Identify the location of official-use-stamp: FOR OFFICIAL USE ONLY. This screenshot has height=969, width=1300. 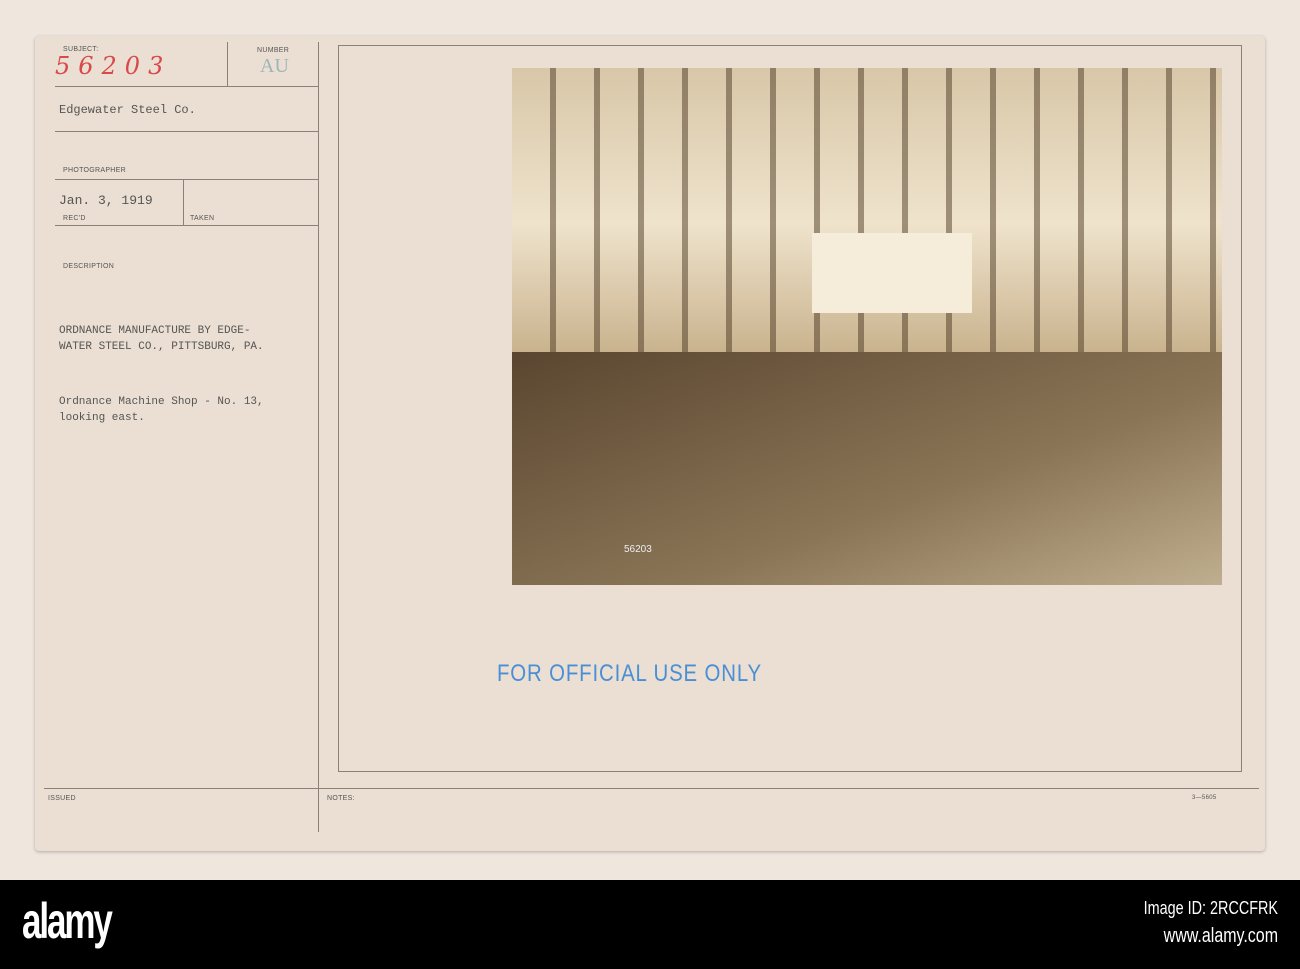
(629, 673).